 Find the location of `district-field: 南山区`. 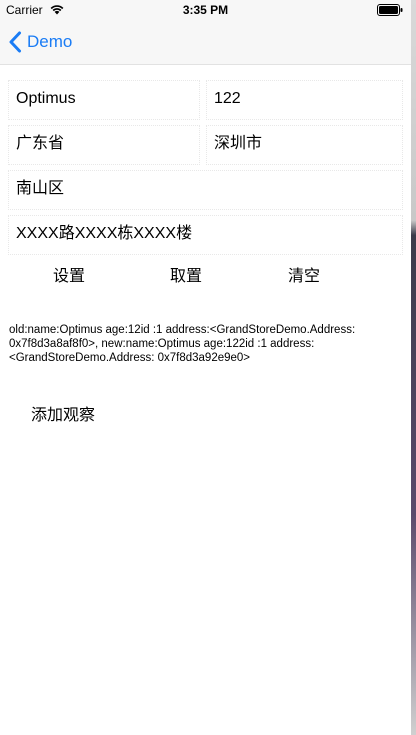

district-field: 南山区 is located at coordinates (206, 189).